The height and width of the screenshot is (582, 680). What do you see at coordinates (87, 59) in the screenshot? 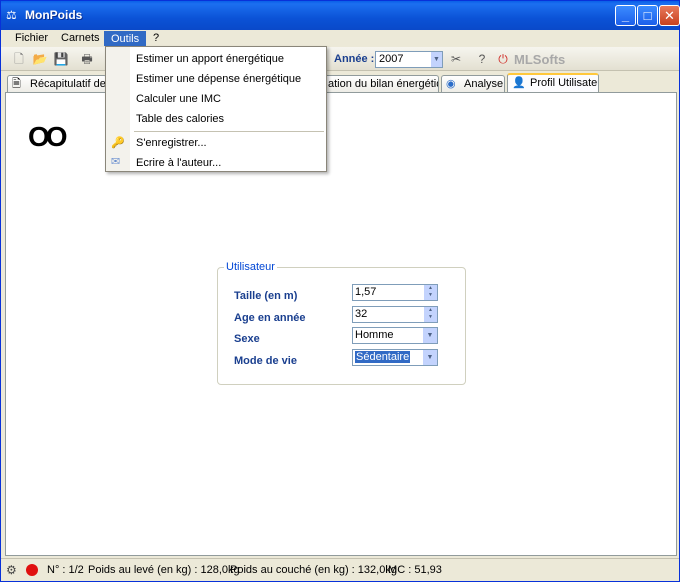
I see `print-icon: 🖶` at bounding box center [87, 59].